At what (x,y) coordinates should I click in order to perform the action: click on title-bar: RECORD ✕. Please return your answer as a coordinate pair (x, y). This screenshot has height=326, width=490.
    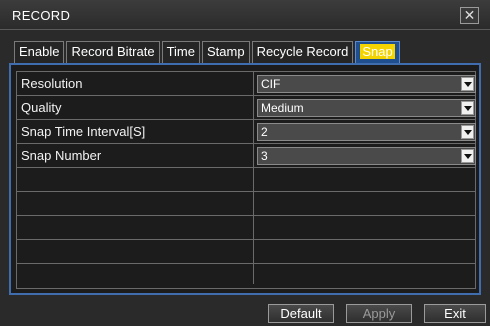
    Looking at the image, I should click on (245, 15).